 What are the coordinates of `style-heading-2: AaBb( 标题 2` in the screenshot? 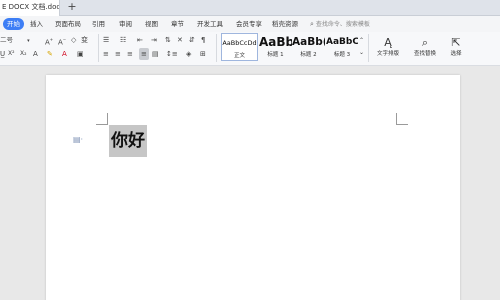 It's located at (308, 47).